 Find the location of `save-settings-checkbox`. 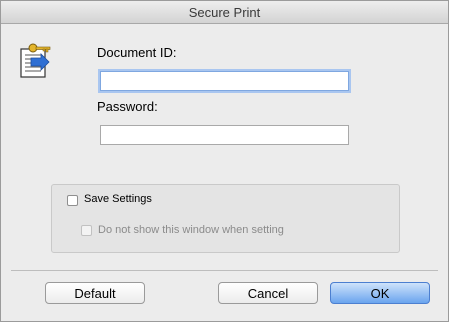

save-settings-checkbox is located at coordinates (72, 200).